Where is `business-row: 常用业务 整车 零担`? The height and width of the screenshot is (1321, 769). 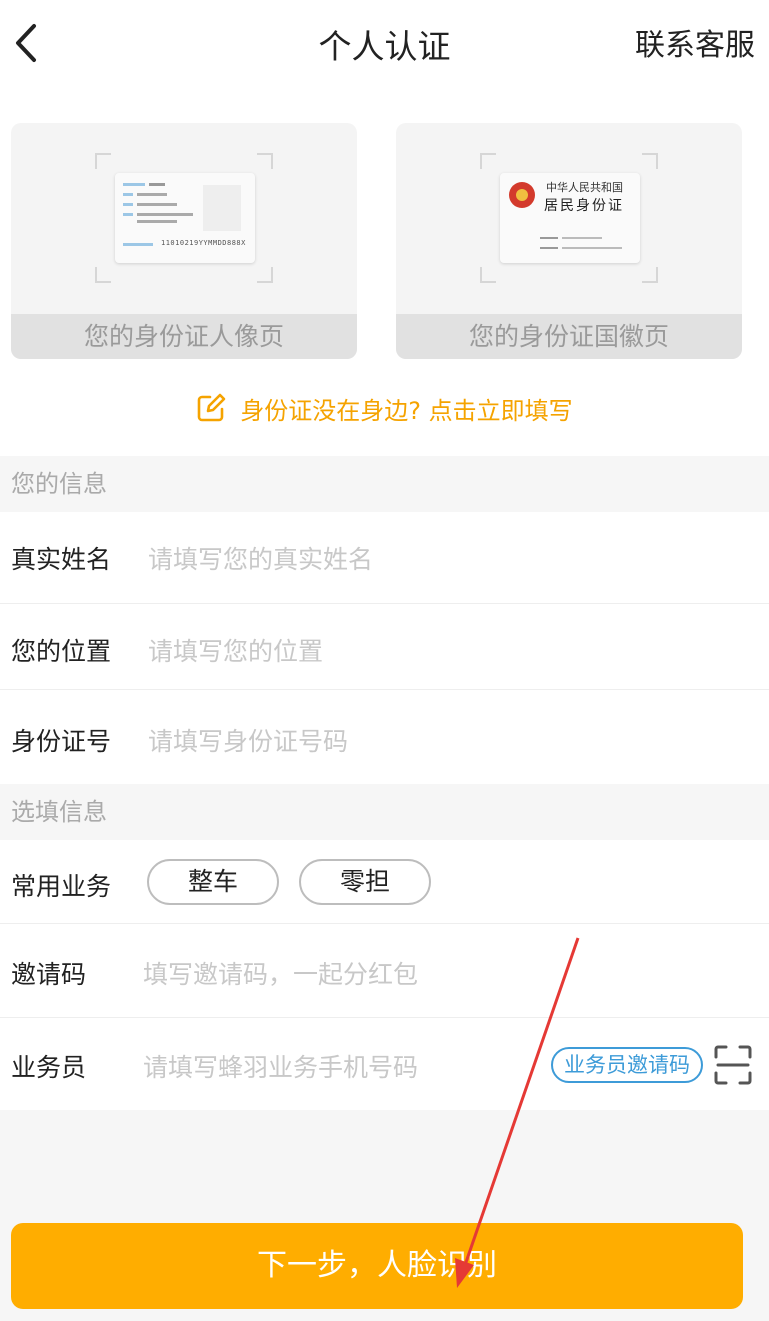 business-row: 常用业务 整车 零担 is located at coordinates (384, 882).